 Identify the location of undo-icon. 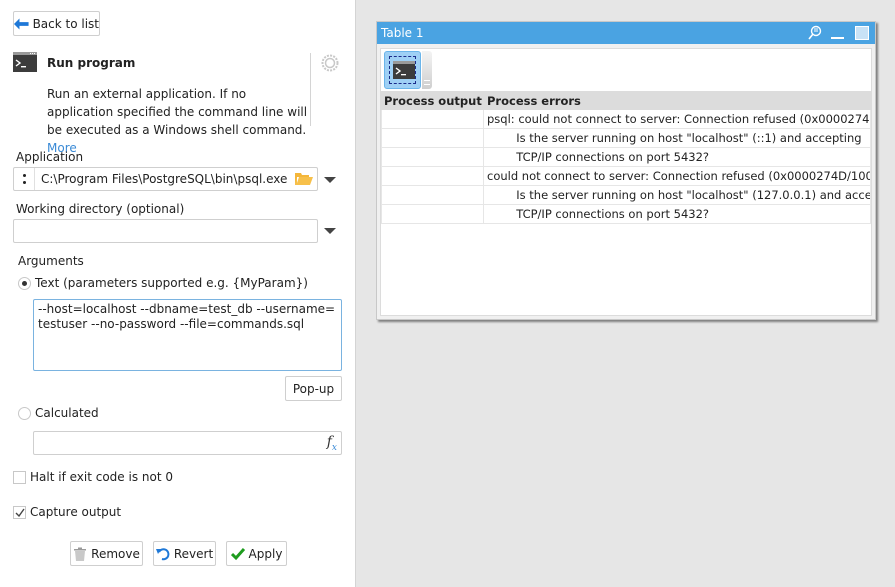
(162, 553).